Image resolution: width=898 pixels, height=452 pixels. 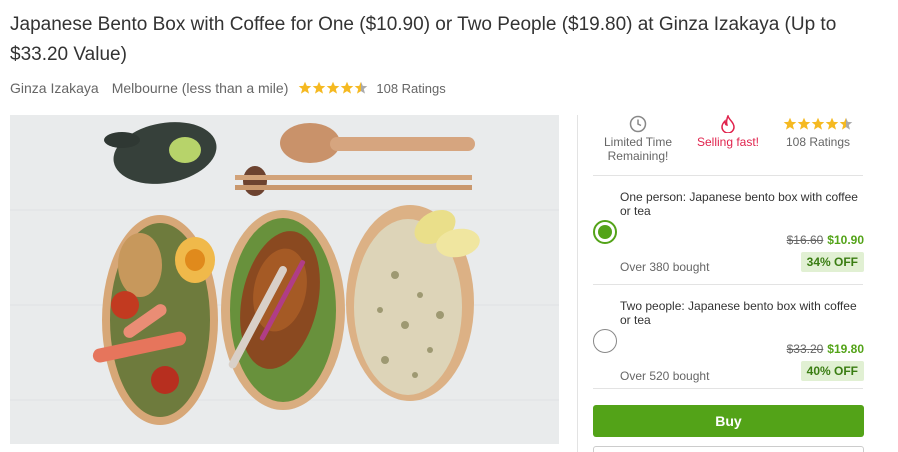 I want to click on merchant-name-link: Ginza Izakaya, so click(x=54, y=88).